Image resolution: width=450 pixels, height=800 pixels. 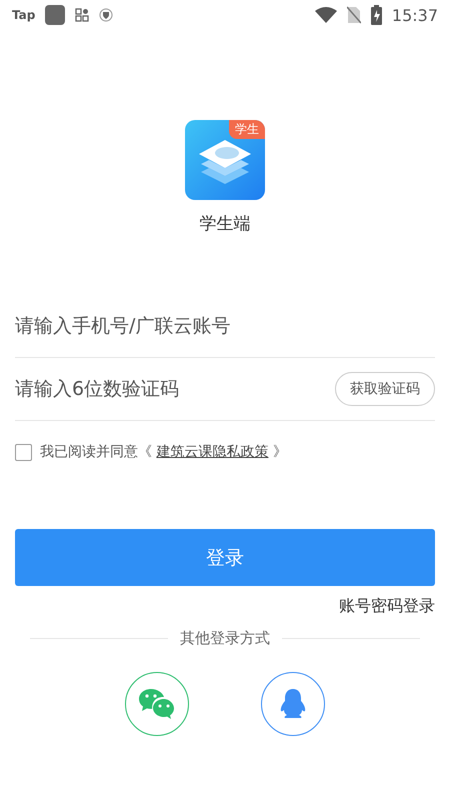 I want to click on no-sim-icon, so click(x=353, y=15).